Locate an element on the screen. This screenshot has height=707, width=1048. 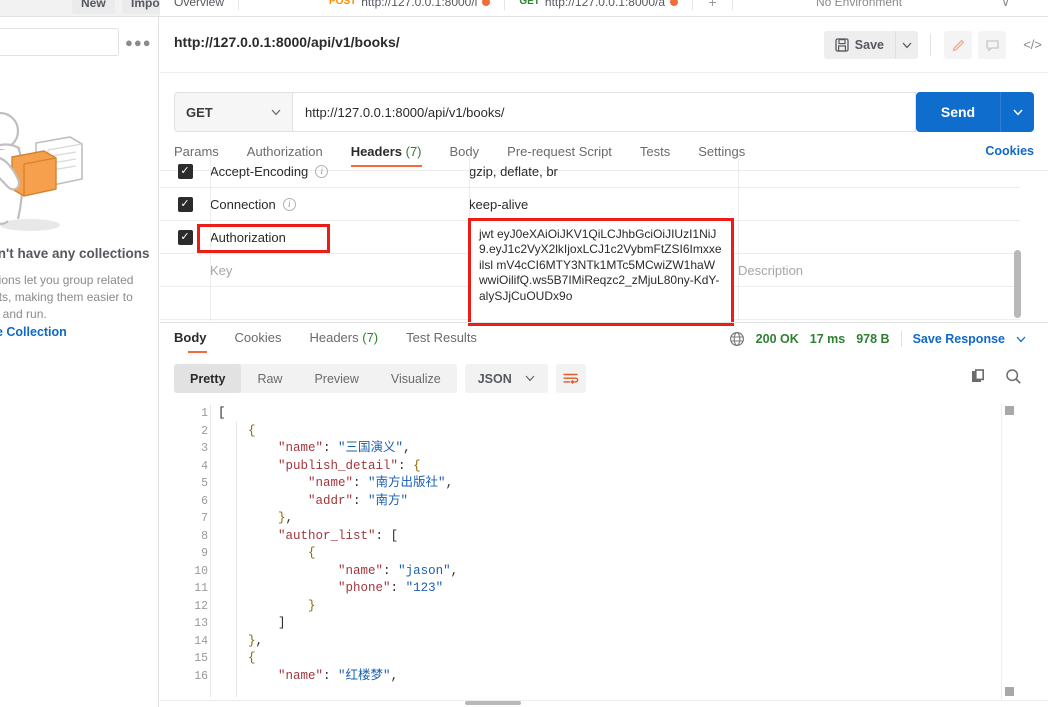
headers-table-scrollbar is located at coordinates (1017, 284).